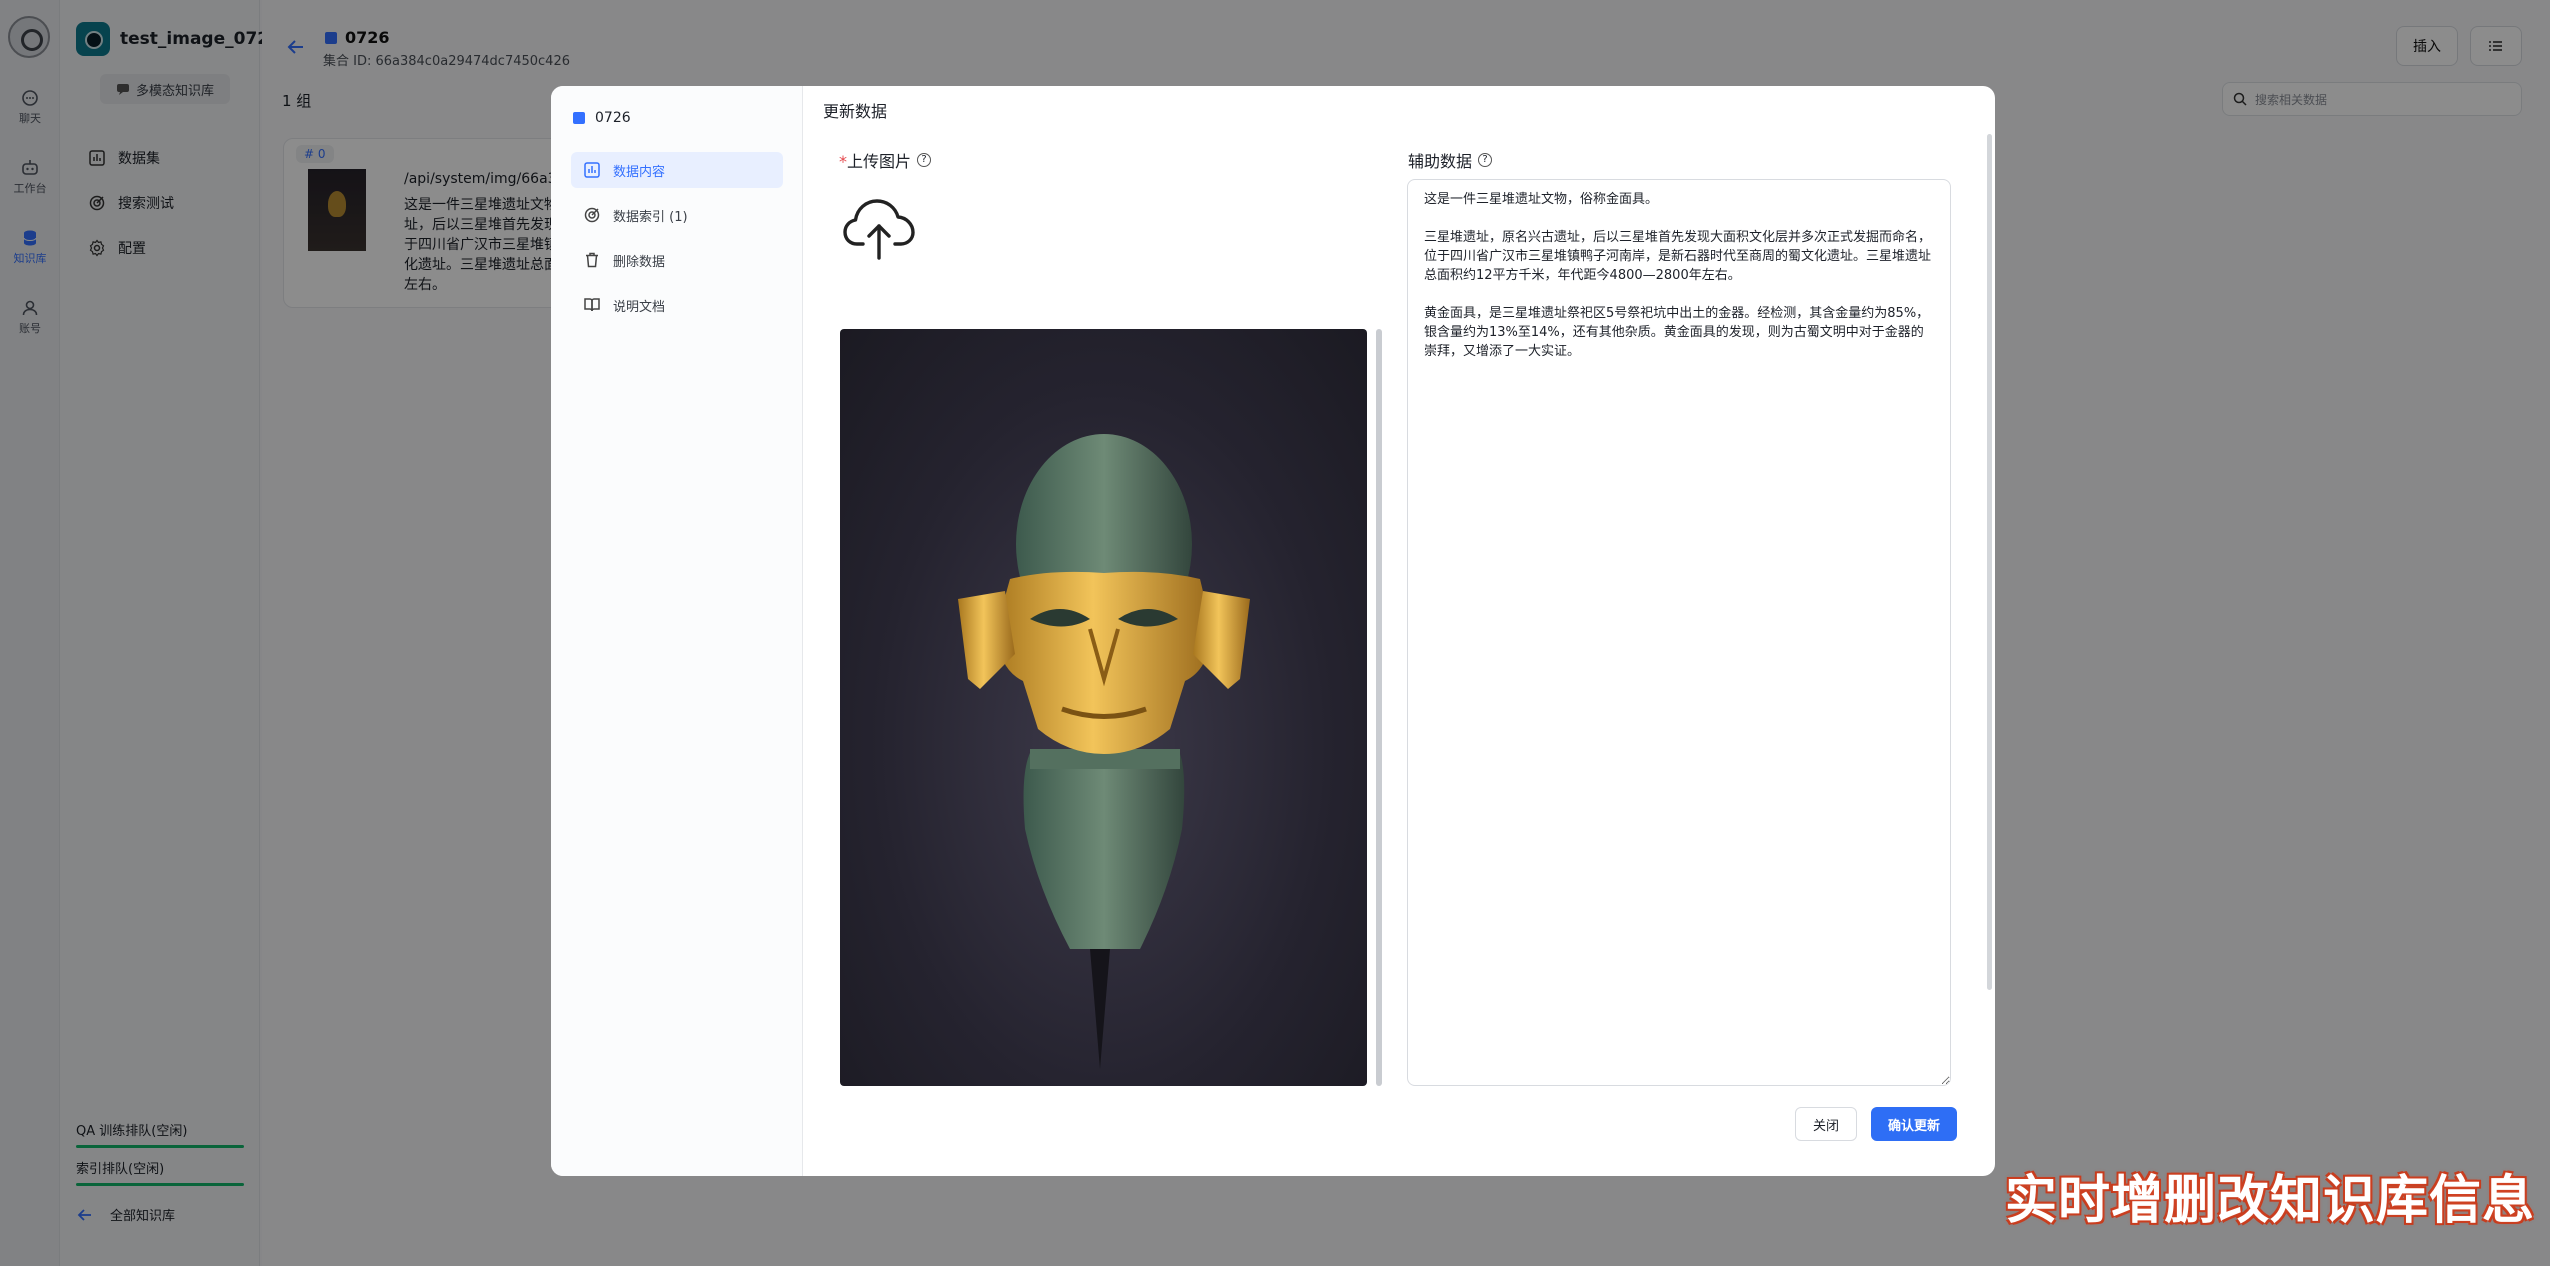  Describe the element at coordinates (1379, 707) in the screenshot. I see `image-scrollbar` at that location.